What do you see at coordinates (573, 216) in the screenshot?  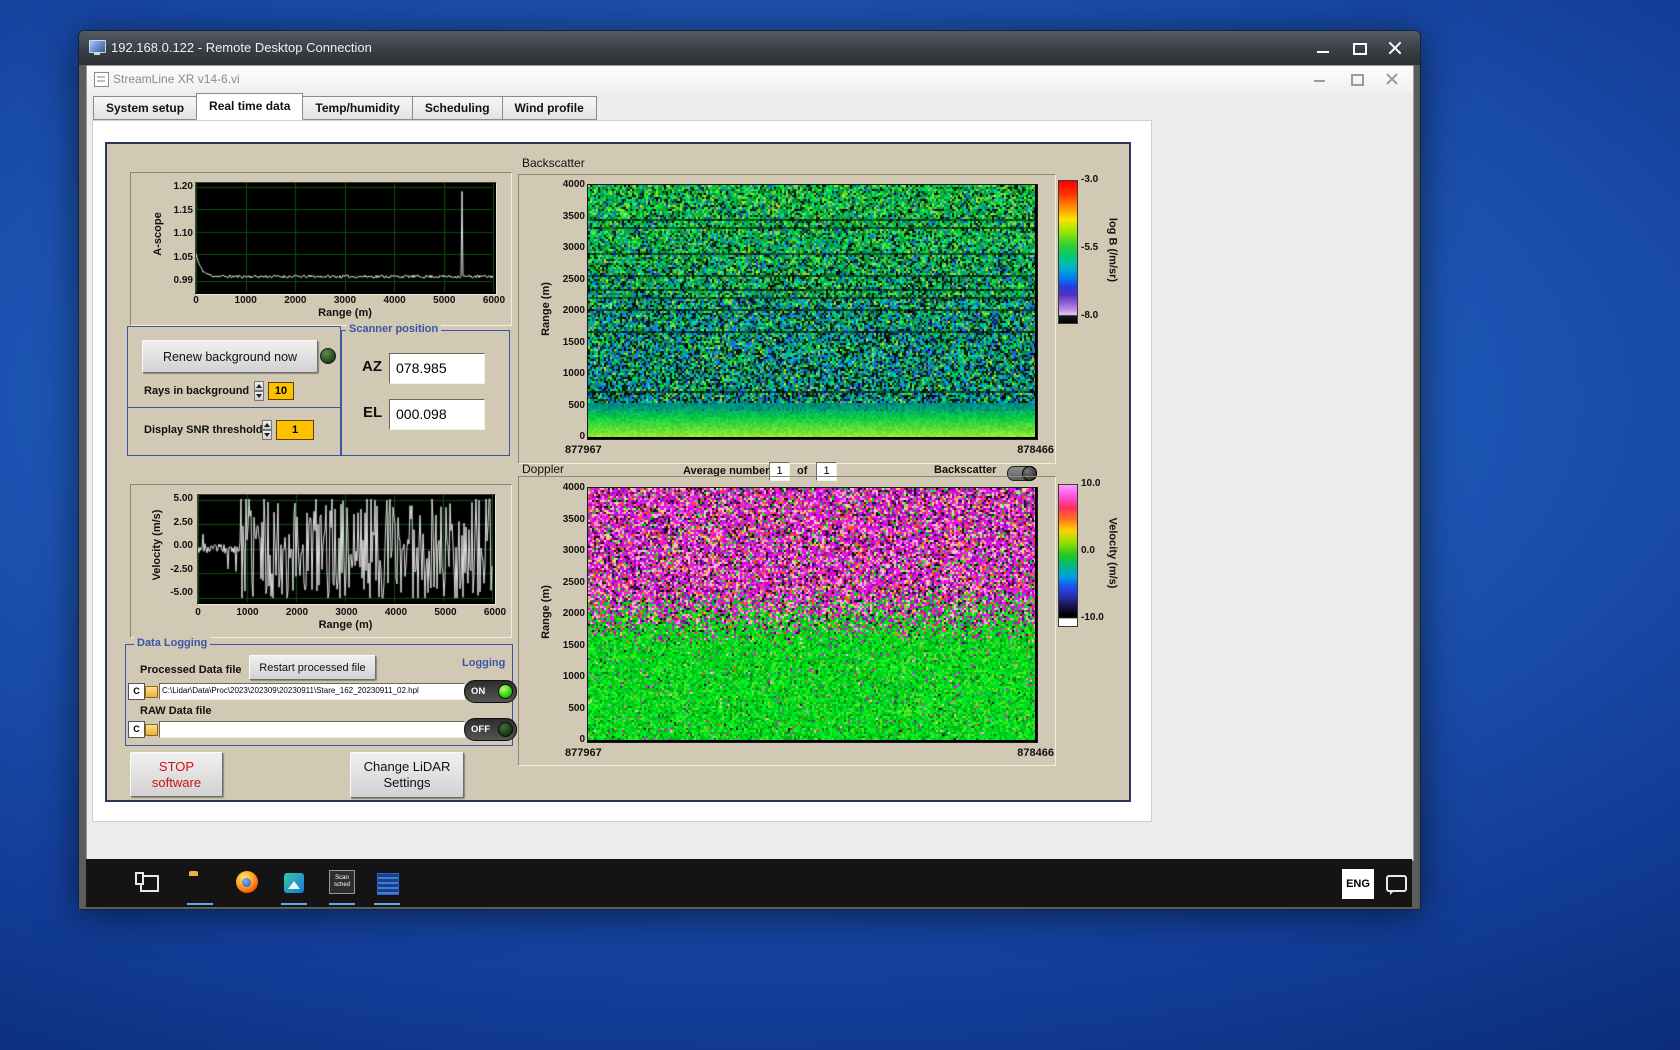 I see `tick-label: 3500` at bounding box center [573, 216].